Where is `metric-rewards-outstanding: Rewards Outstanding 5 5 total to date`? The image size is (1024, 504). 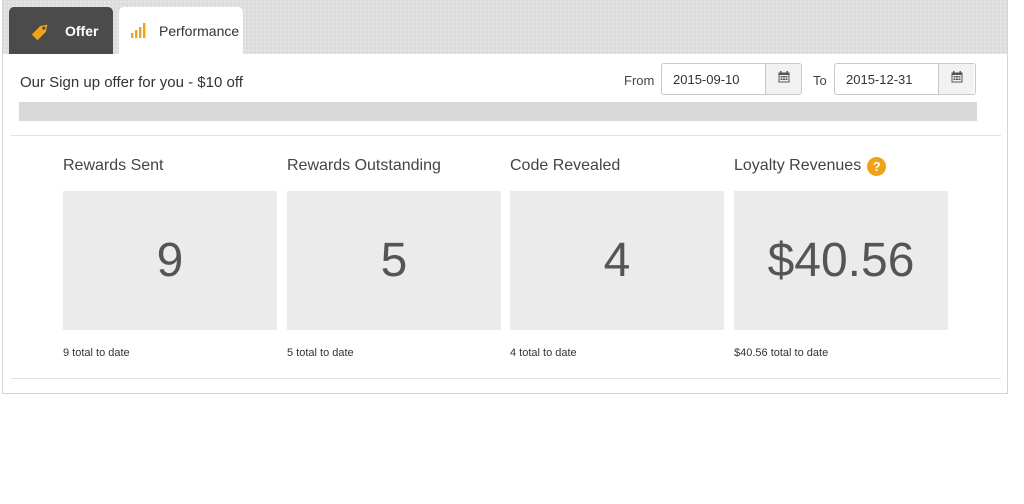 metric-rewards-outstanding: Rewards Outstanding 5 5 total to date is located at coordinates (394, 257).